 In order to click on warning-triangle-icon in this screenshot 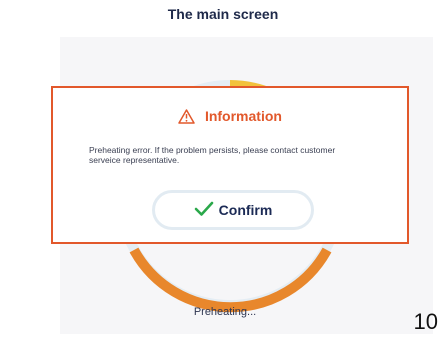, I will do `click(186, 118)`.